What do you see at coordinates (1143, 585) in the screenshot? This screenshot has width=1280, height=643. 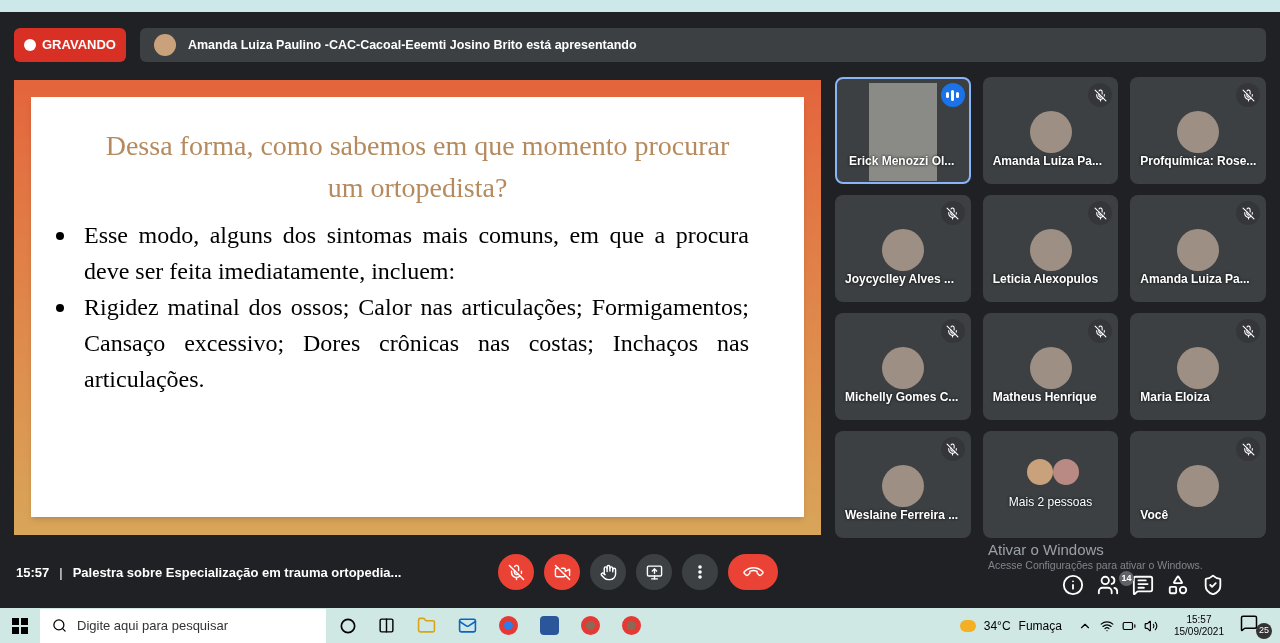 I see `chat-icon` at bounding box center [1143, 585].